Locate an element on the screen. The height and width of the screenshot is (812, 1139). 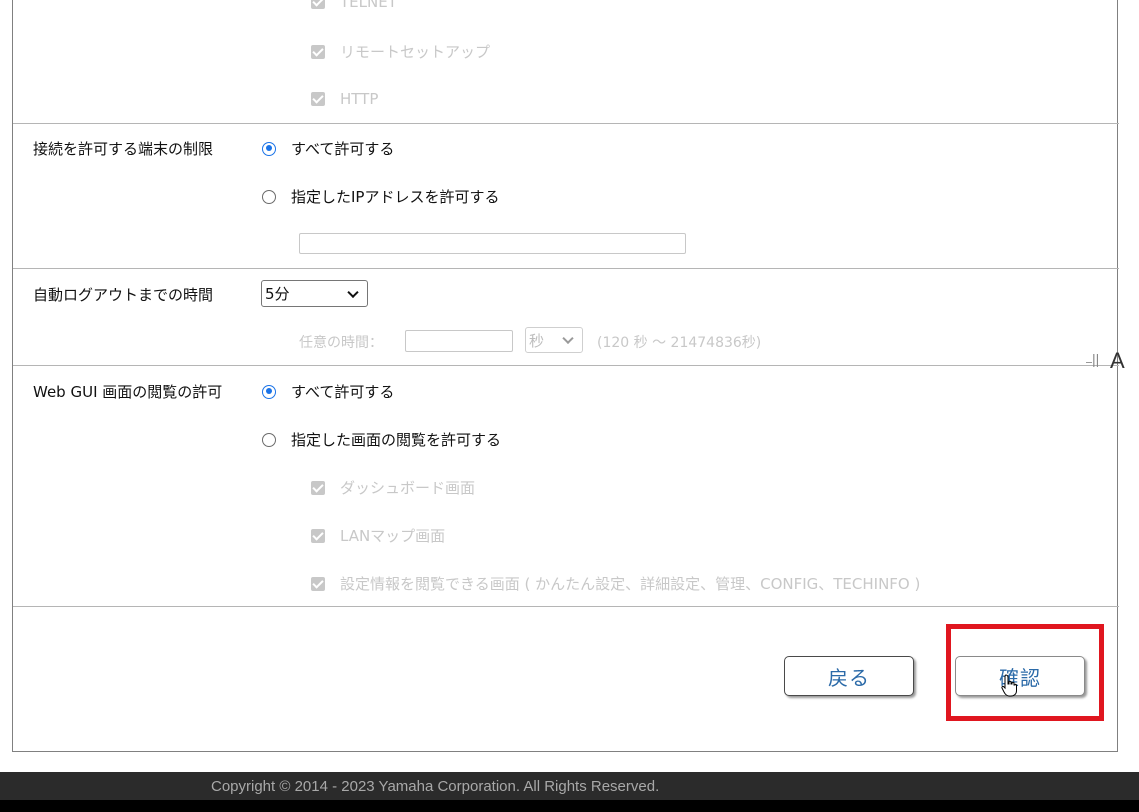
http-option: HTTP is located at coordinates (344, 99).